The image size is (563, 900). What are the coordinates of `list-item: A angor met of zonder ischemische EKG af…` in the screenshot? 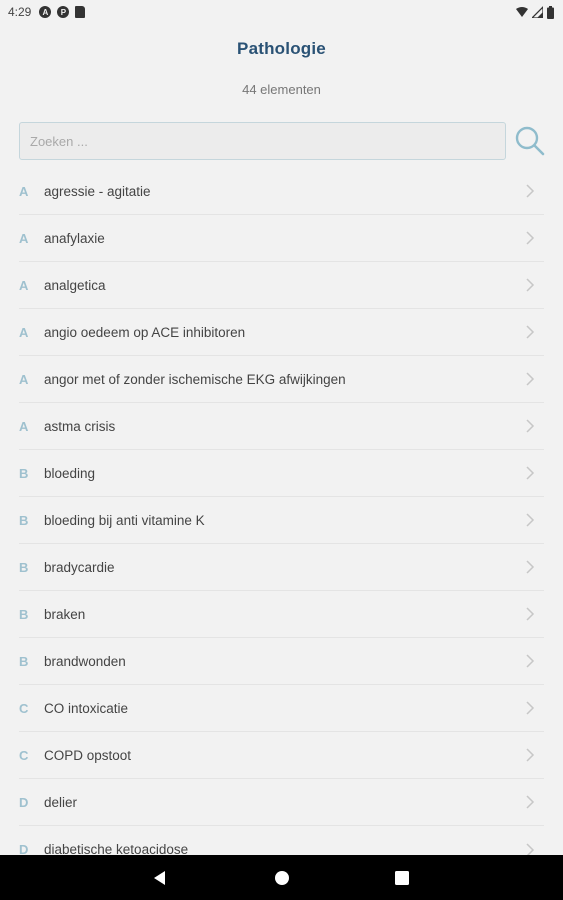 It's located at (281, 379).